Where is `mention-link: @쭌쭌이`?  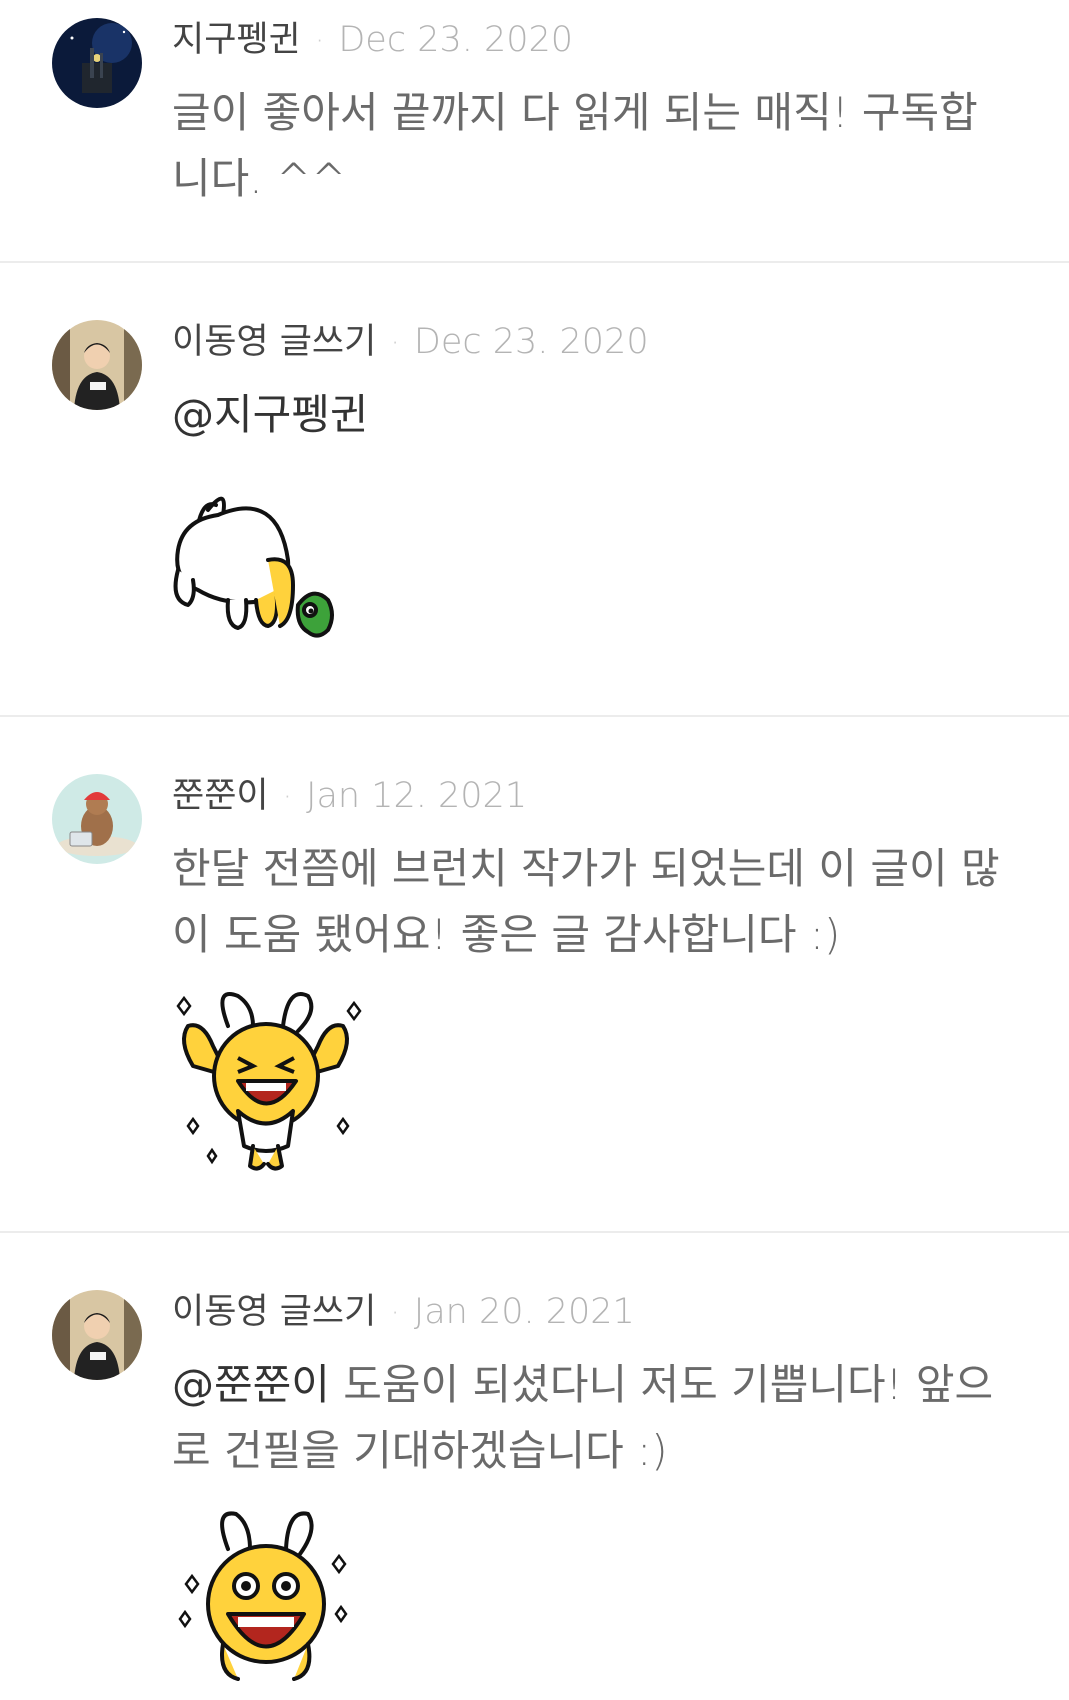
mention-link: @쭌쭌이 is located at coordinates (251, 1384).